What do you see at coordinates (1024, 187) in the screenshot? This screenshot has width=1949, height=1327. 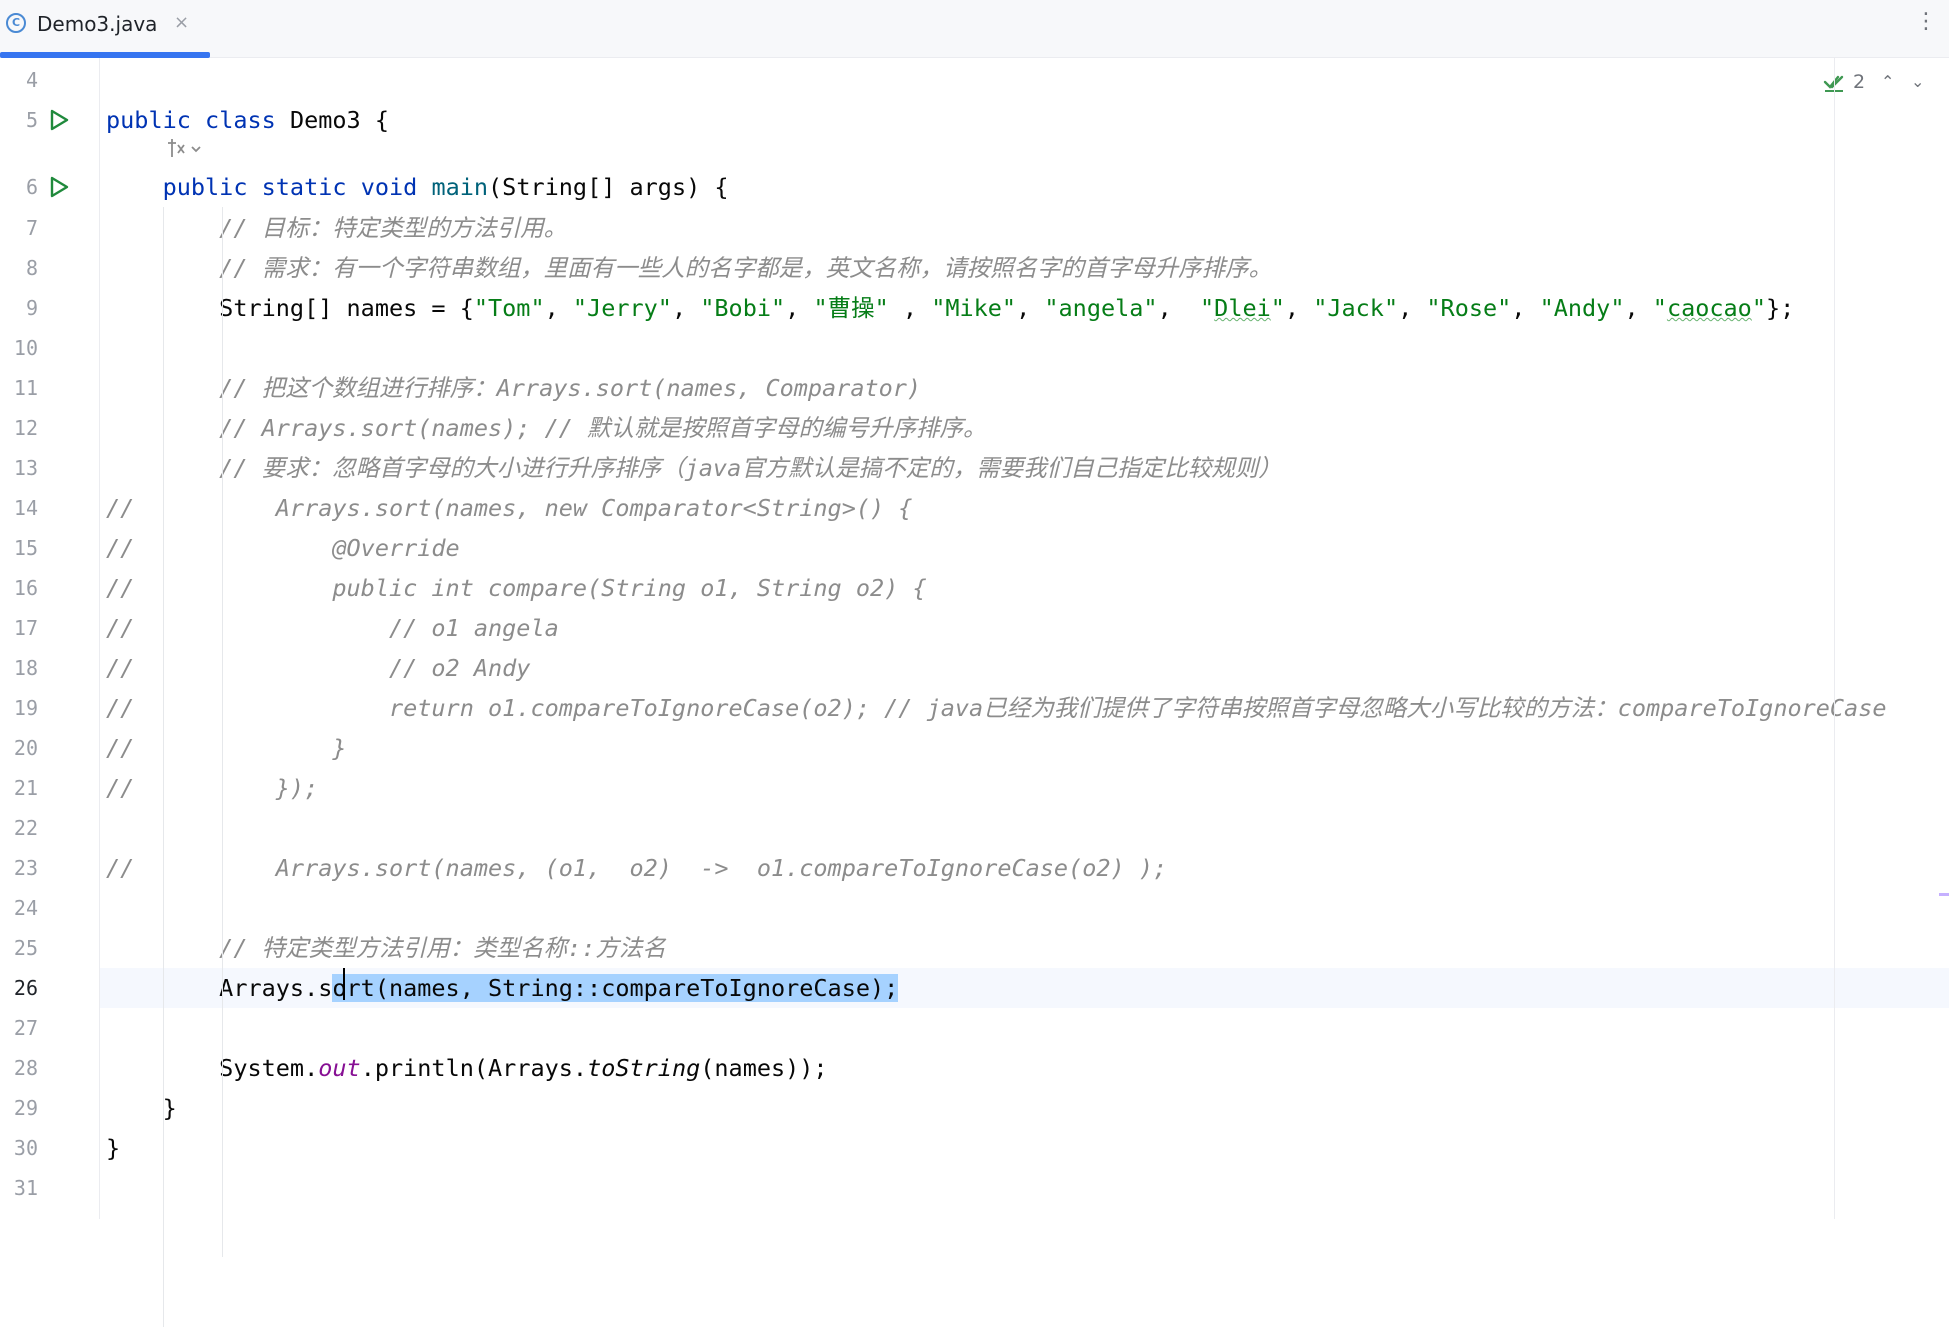 I see `code-line: public static void main(String[] args) {` at bounding box center [1024, 187].